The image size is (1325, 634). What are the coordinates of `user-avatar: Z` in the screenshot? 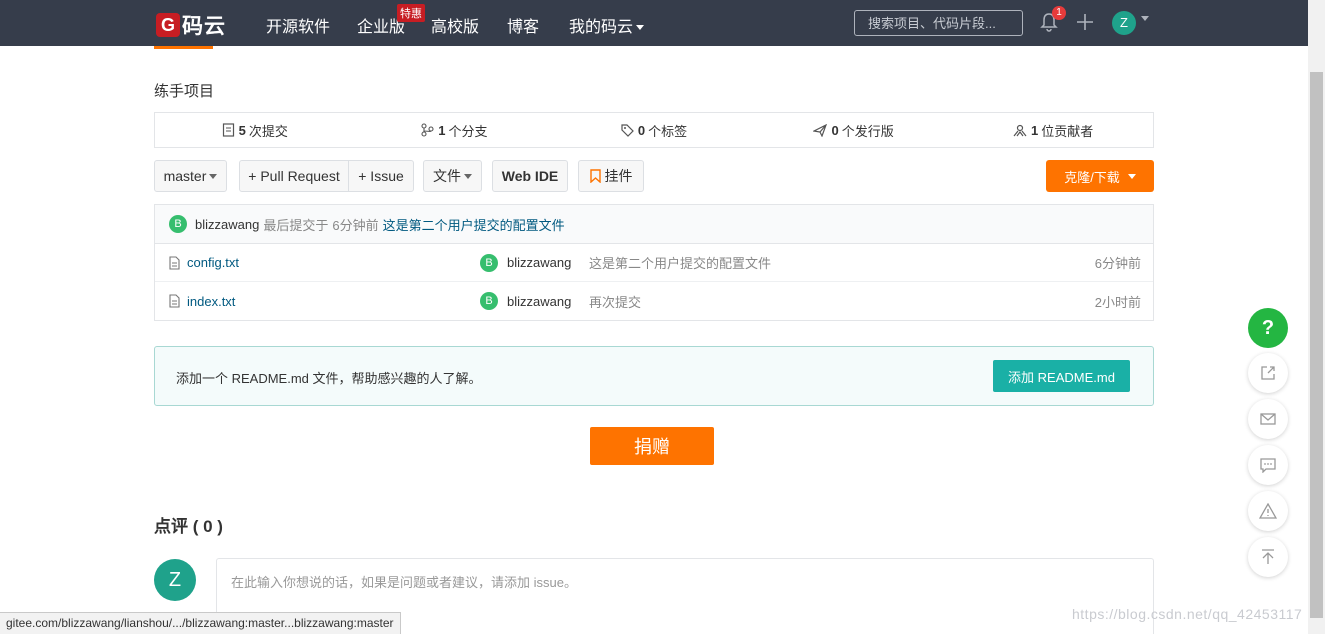 It's located at (1124, 23).